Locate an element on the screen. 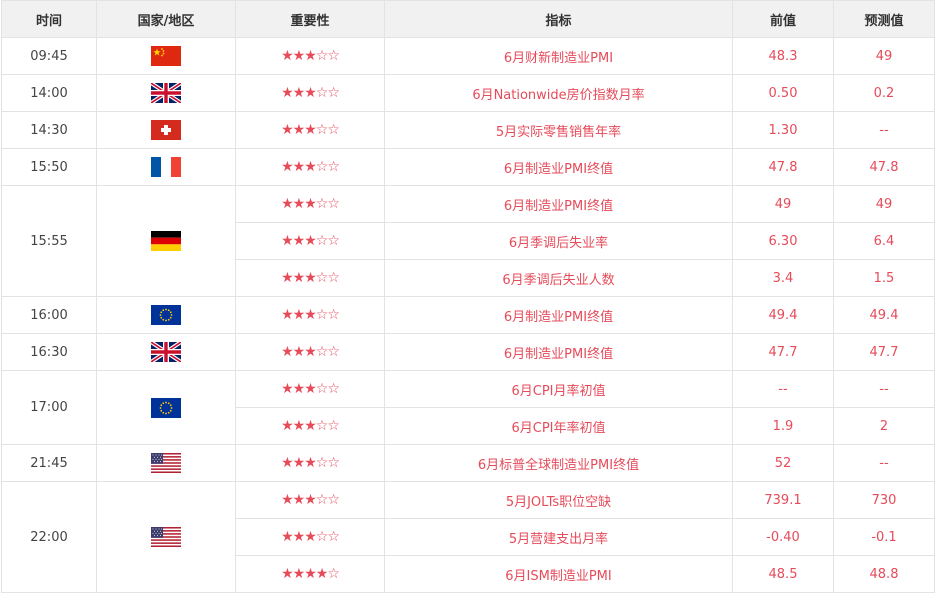  forecast-cell: 48.8 is located at coordinates (884, 574).